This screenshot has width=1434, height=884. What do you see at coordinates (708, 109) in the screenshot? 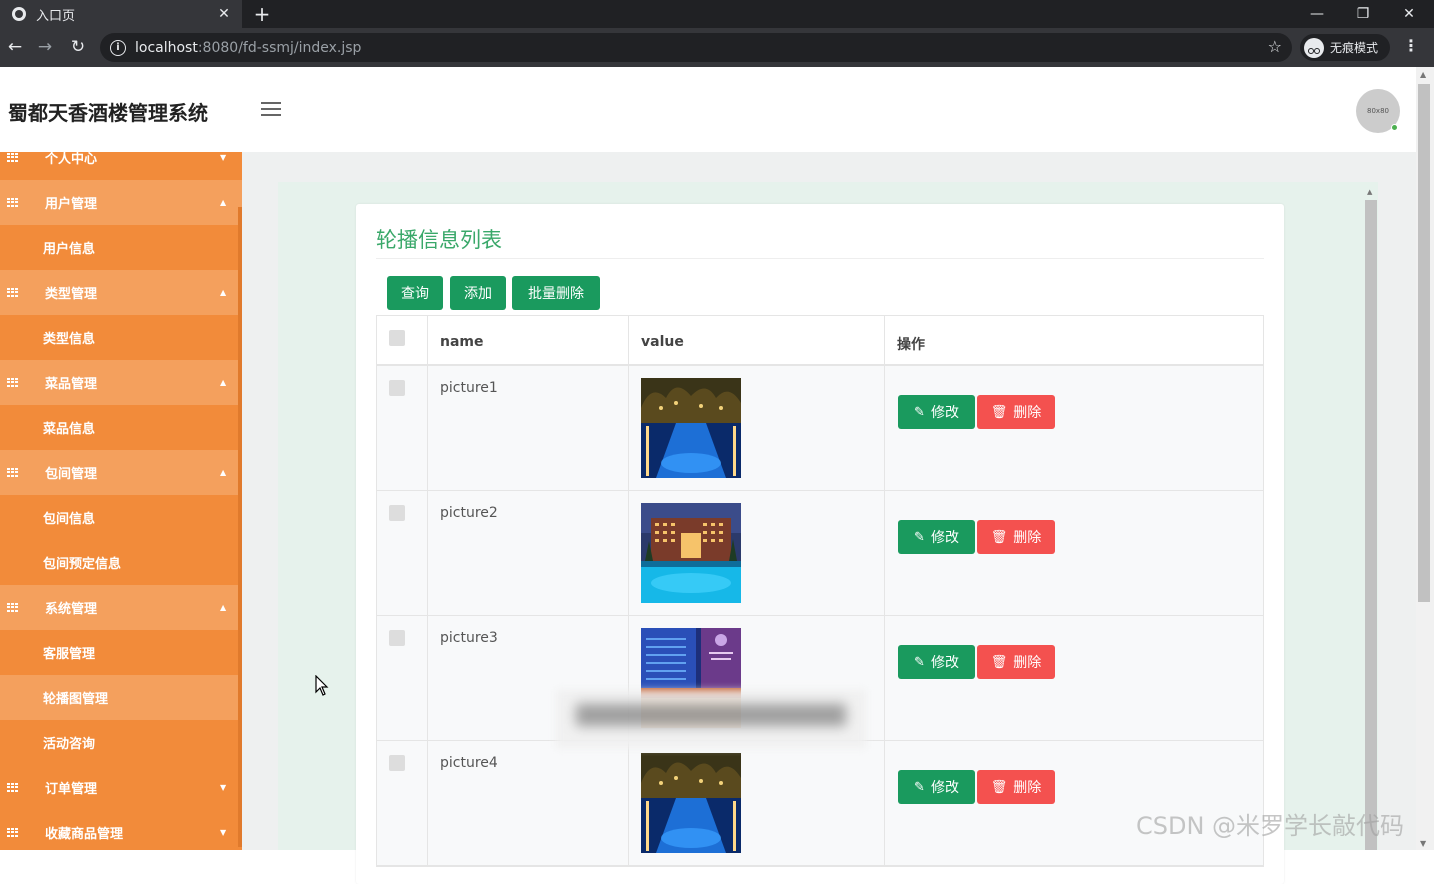
I see `app-header: 蜀都天香酒楼管理系统 80x80` at bounding box center [708, 109].